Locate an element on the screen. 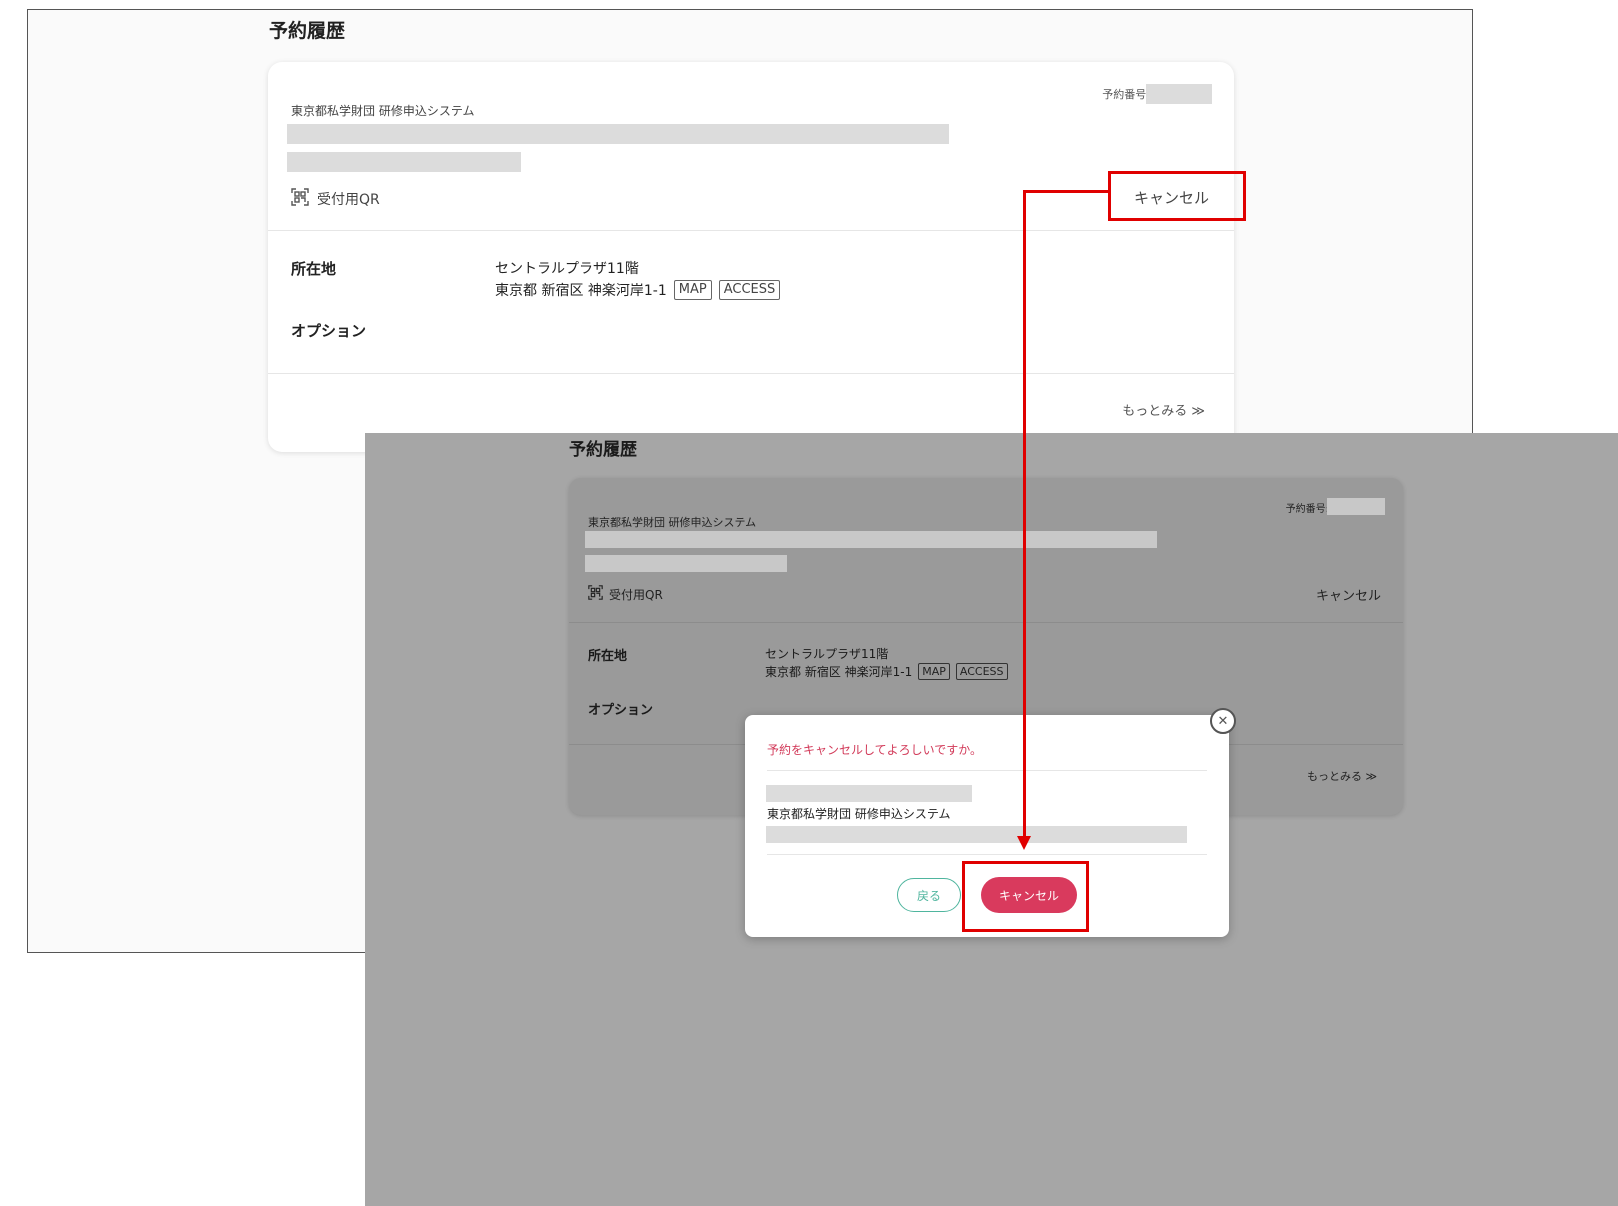 Image resolution: width=1618 pixels, height=1206 pixels. highlight-cancel-link is located at coordinates (1177, 196).